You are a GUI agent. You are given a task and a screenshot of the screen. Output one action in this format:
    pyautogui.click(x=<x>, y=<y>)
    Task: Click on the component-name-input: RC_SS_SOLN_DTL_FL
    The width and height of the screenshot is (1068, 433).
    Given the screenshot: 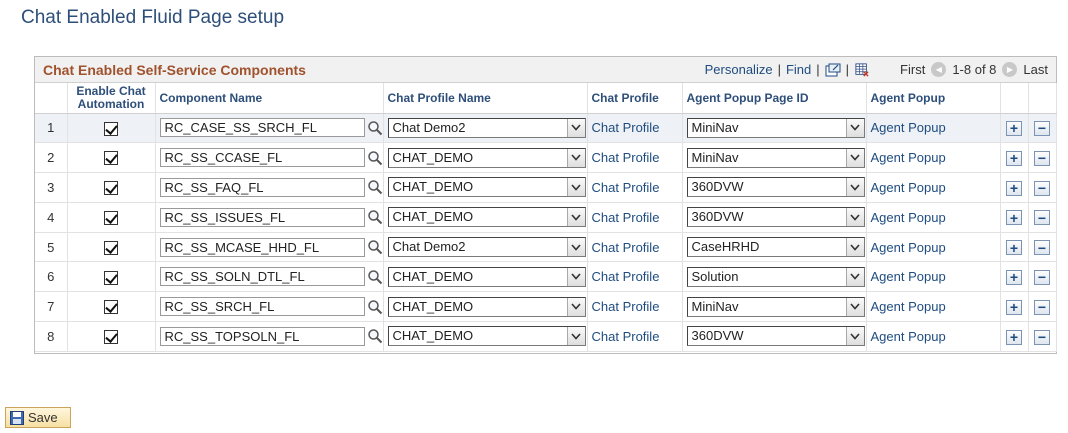 What is the action you would take?
    pyautogui.click(x=262, y=277)
    